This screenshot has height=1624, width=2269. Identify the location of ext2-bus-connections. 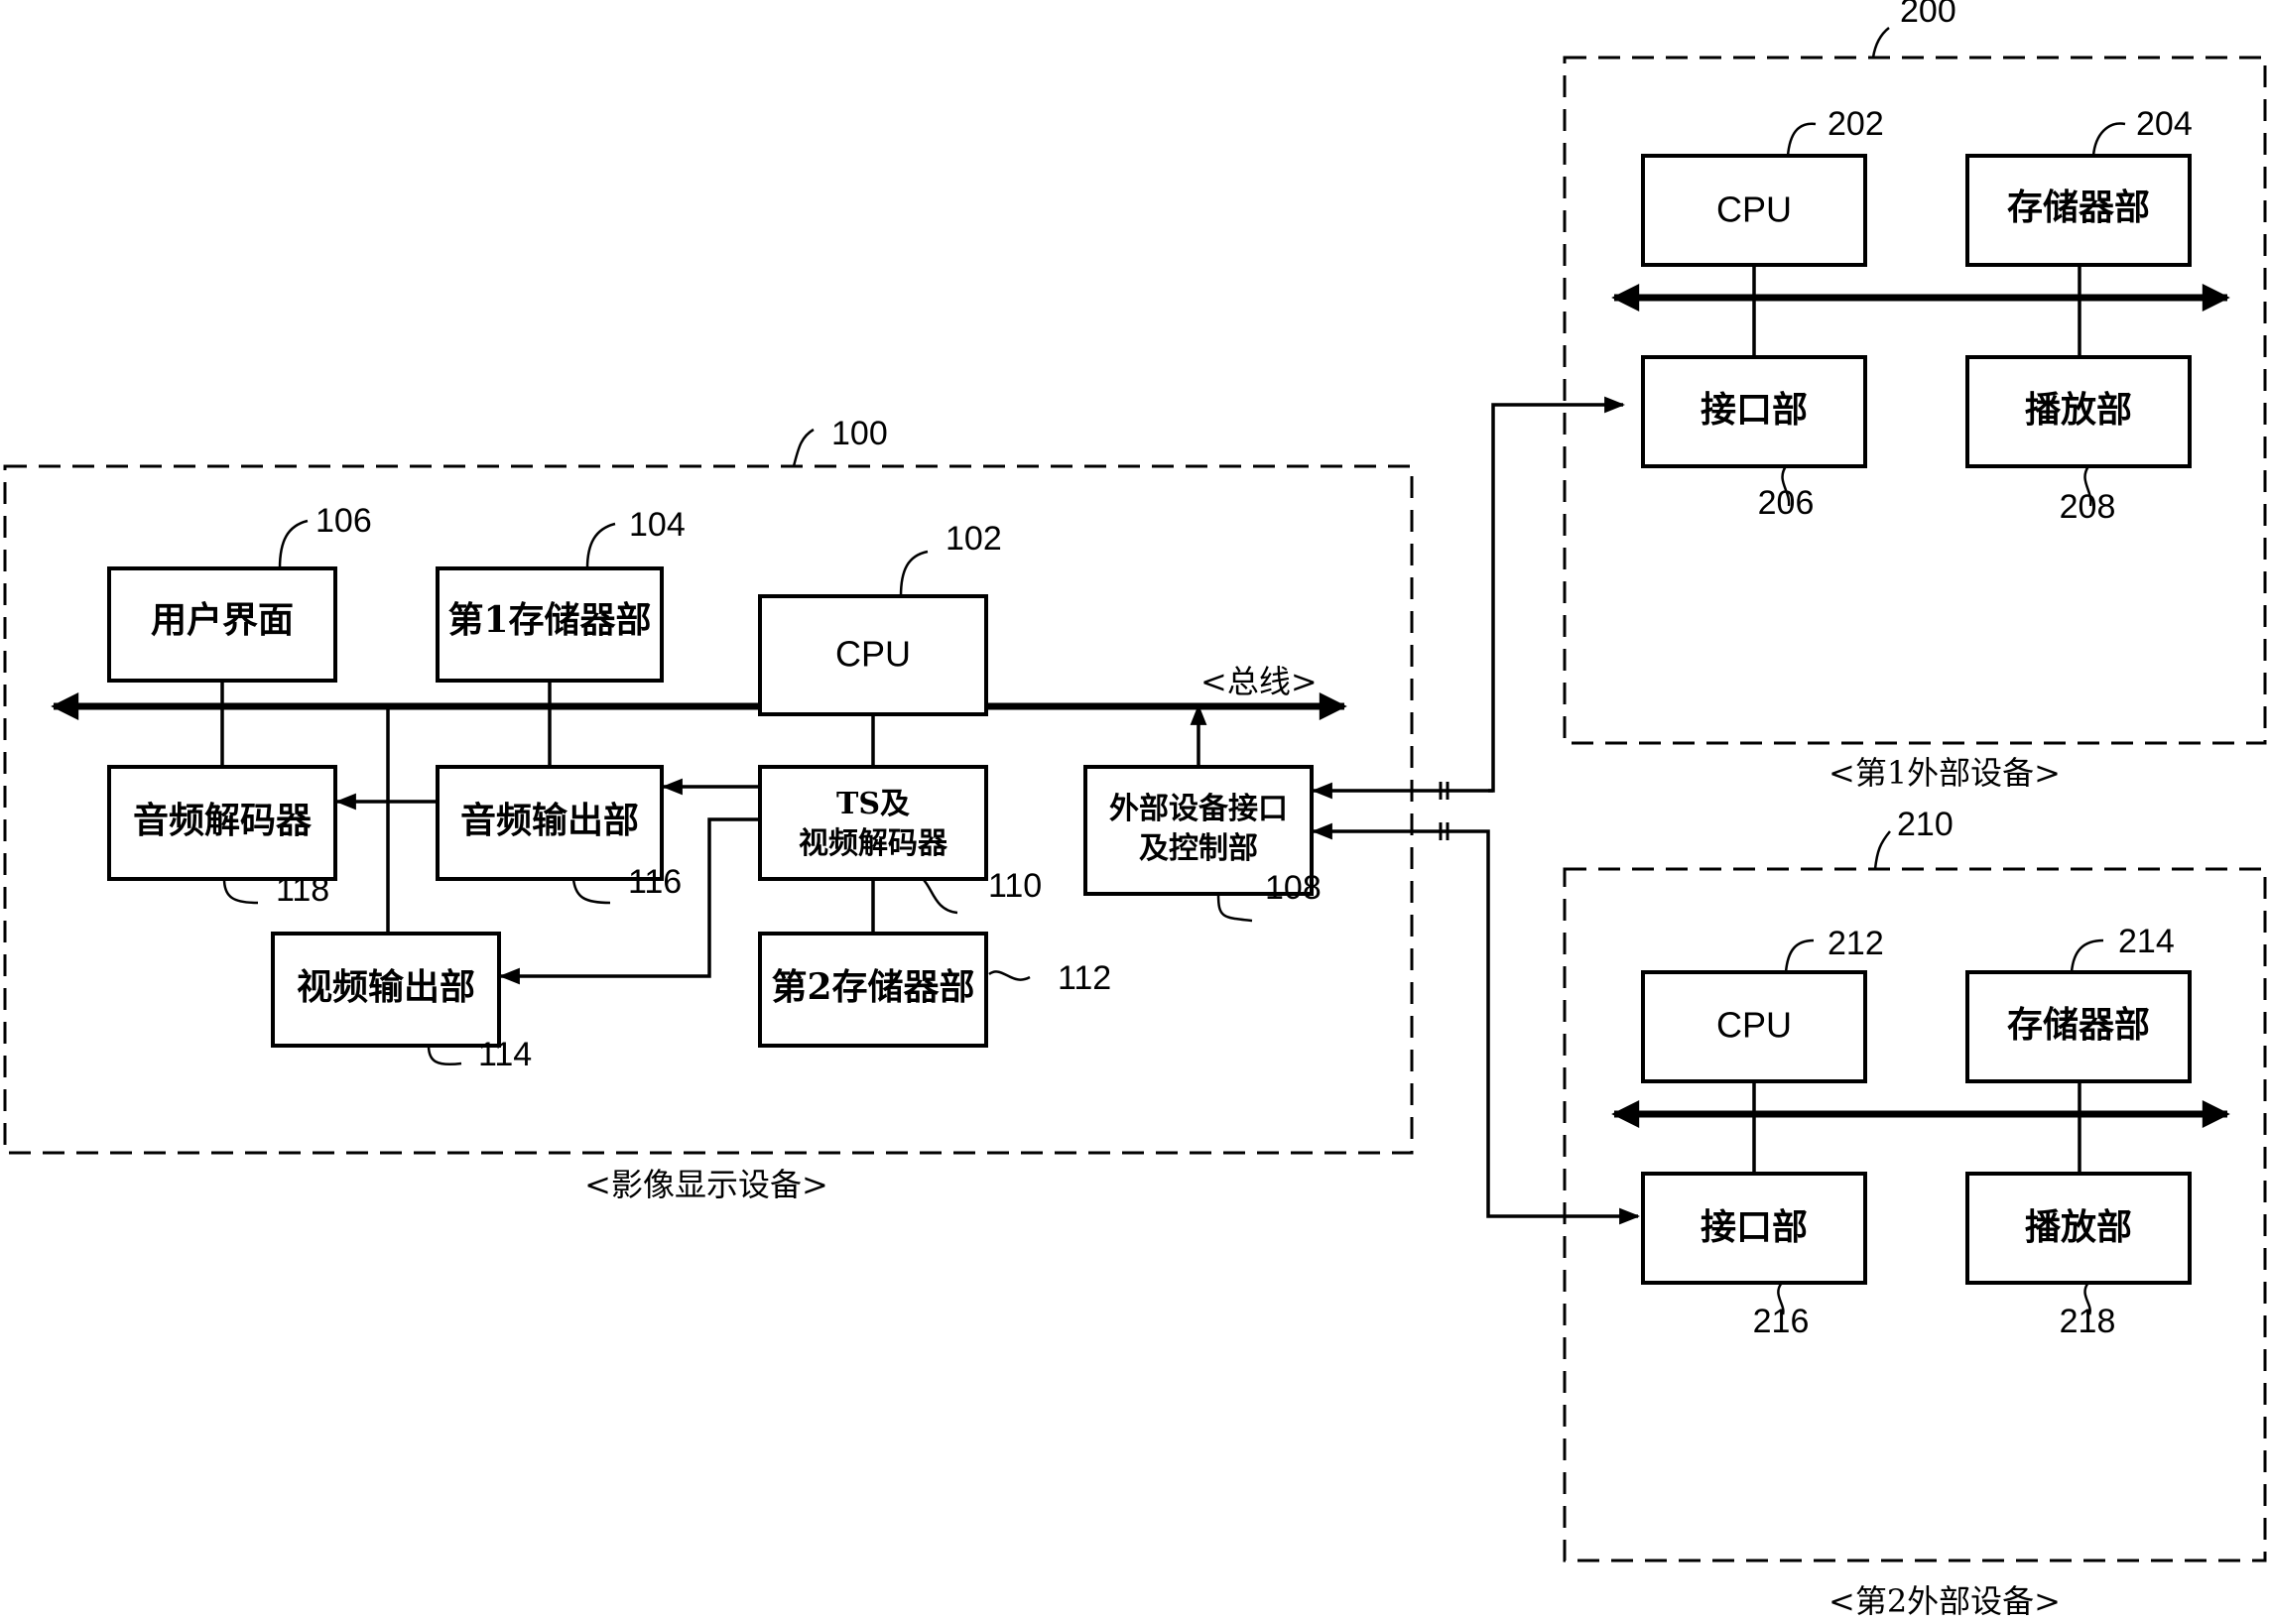
(1916, 1127).